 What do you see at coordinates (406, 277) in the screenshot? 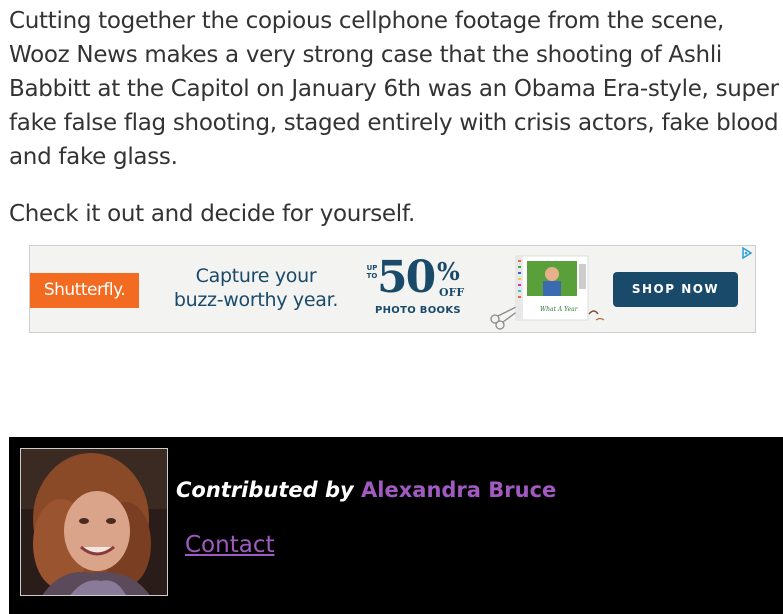
I see `discount-number: 50` at bounding box center [406, 277].